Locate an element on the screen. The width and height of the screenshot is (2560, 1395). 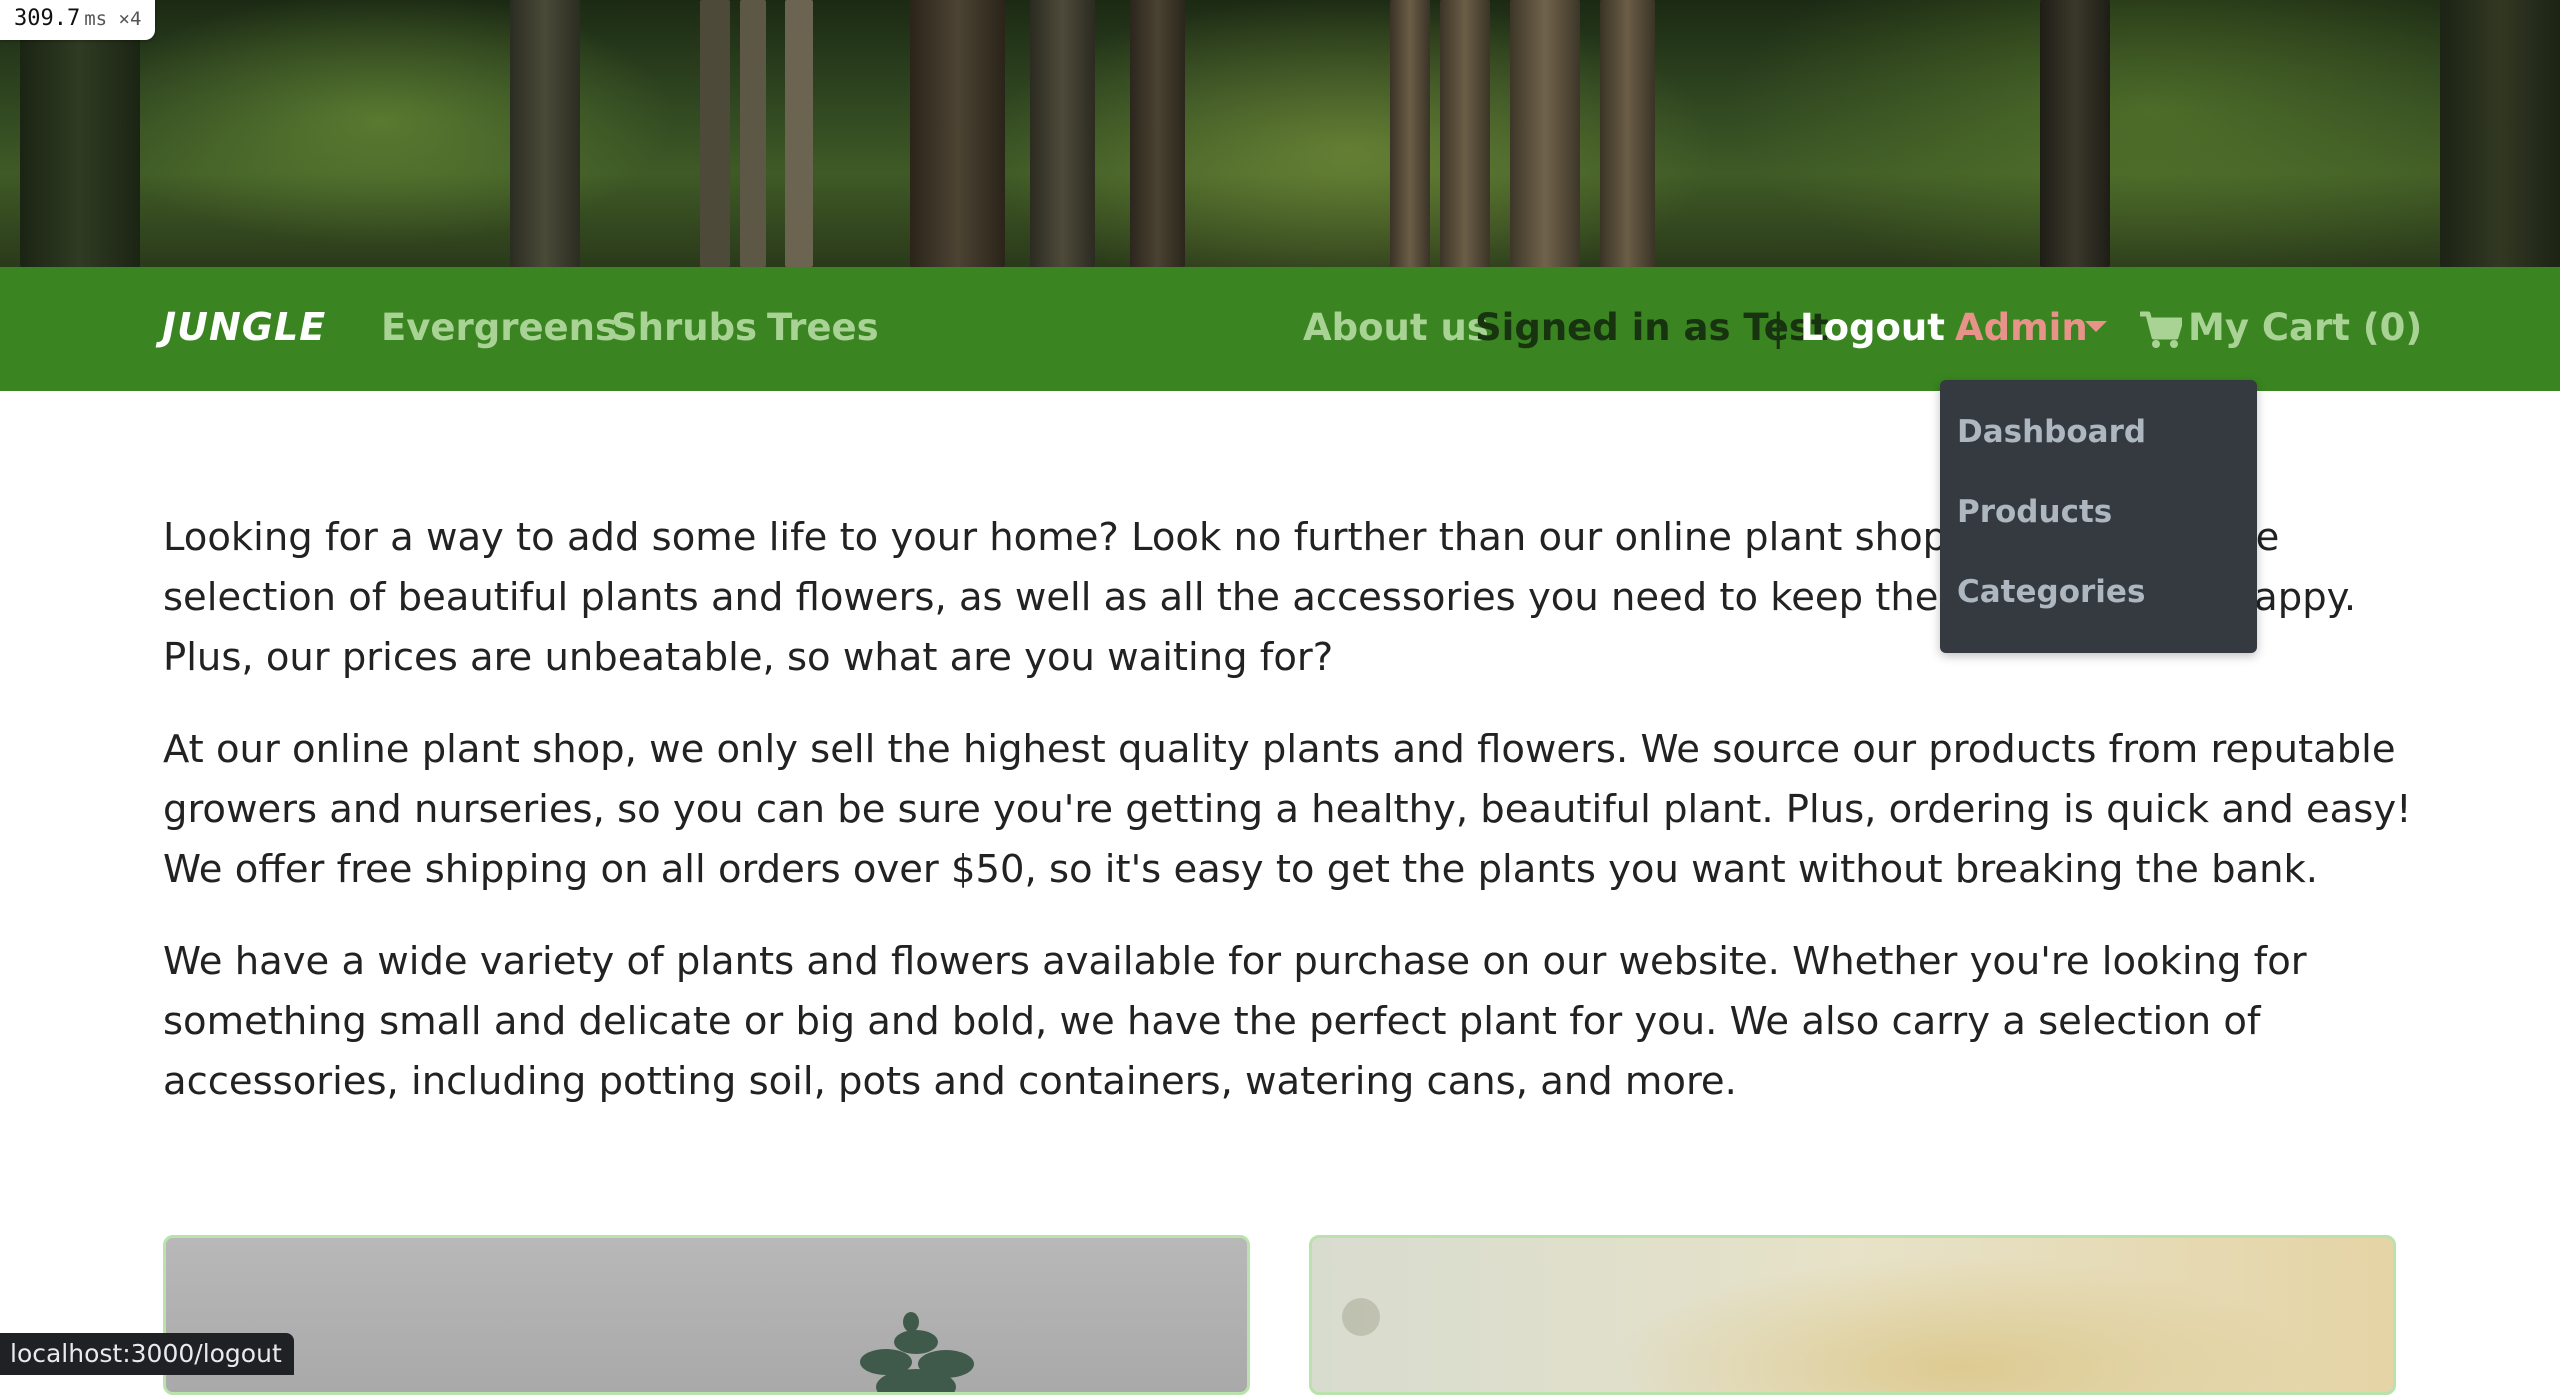
nav-link-evergreens: Evergreens is located at coordinates (499, 328).